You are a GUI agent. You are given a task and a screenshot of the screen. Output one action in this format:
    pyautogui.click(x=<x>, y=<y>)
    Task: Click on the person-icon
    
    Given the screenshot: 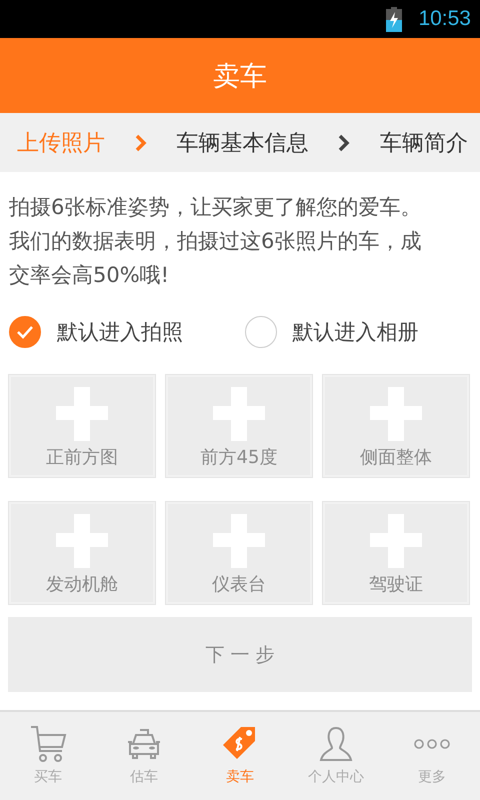 What is the action you would take?
    pyautogui.click(x=336, y=744)
    